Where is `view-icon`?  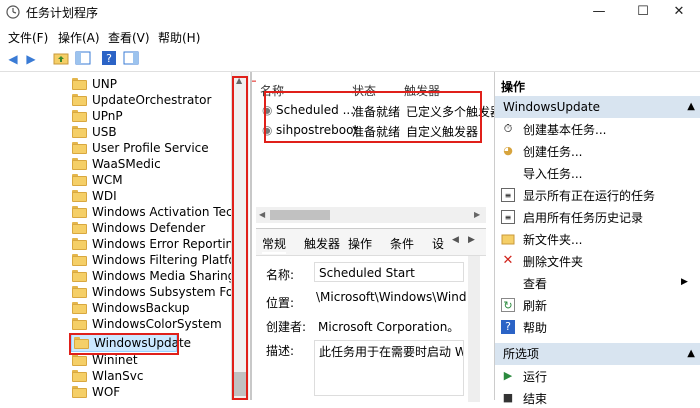 view-icon is located at coordinates (508, 283).